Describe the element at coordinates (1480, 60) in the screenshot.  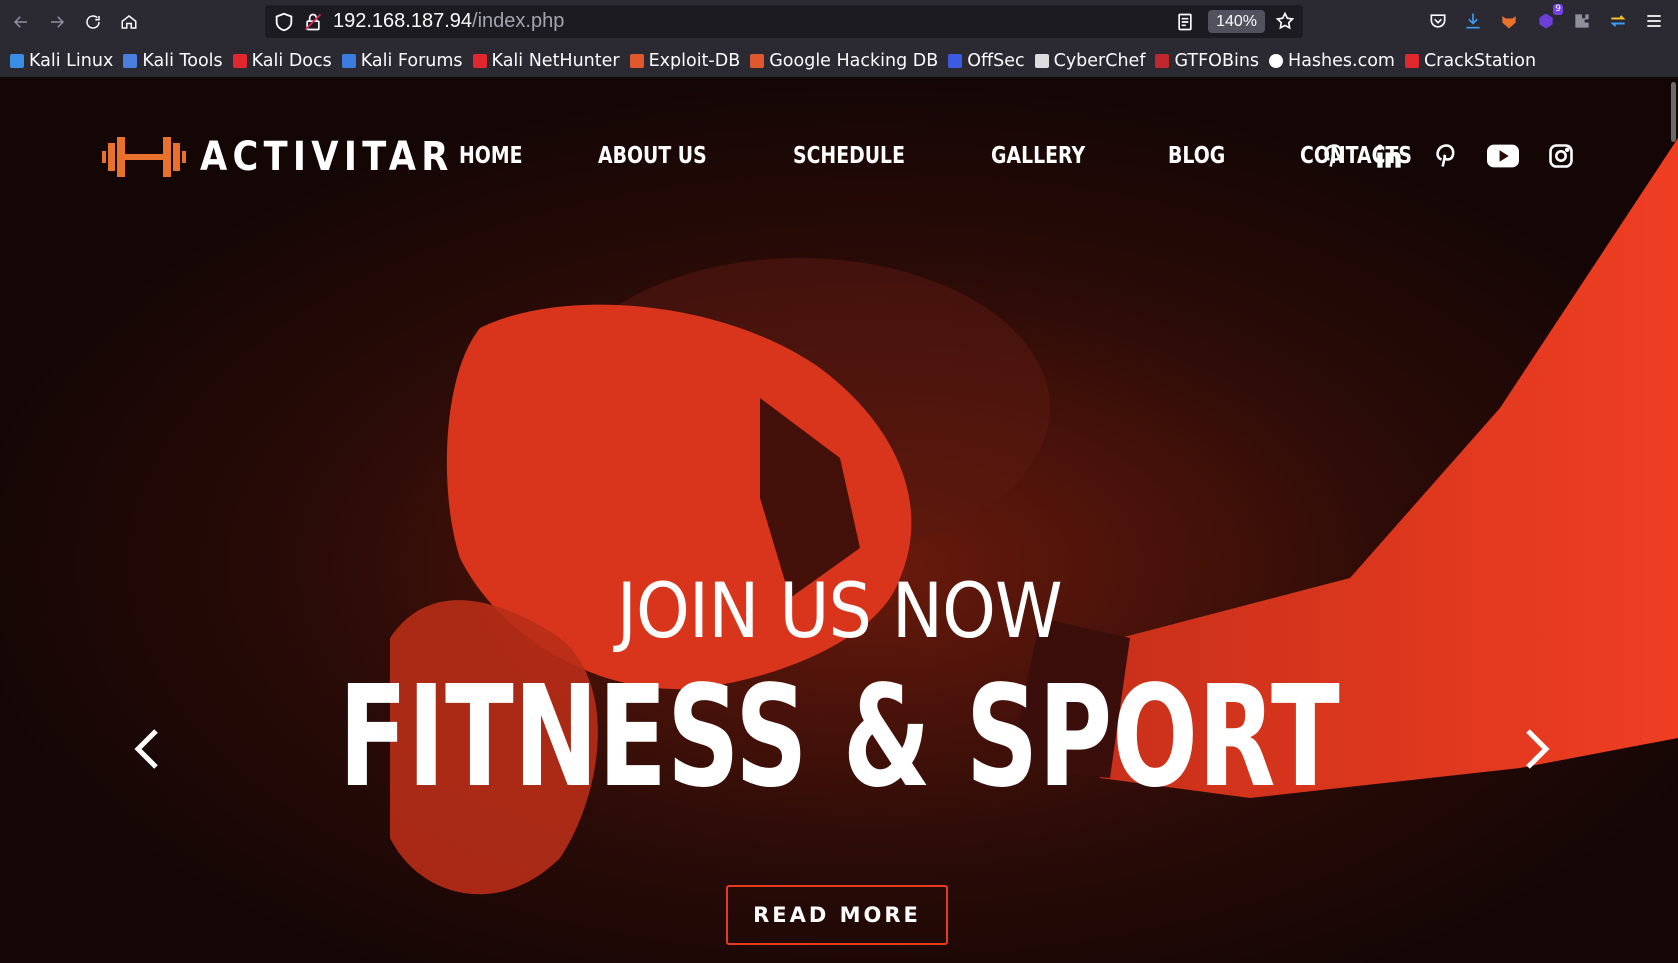
I see `bookmark-label: CrackStation` at that location.